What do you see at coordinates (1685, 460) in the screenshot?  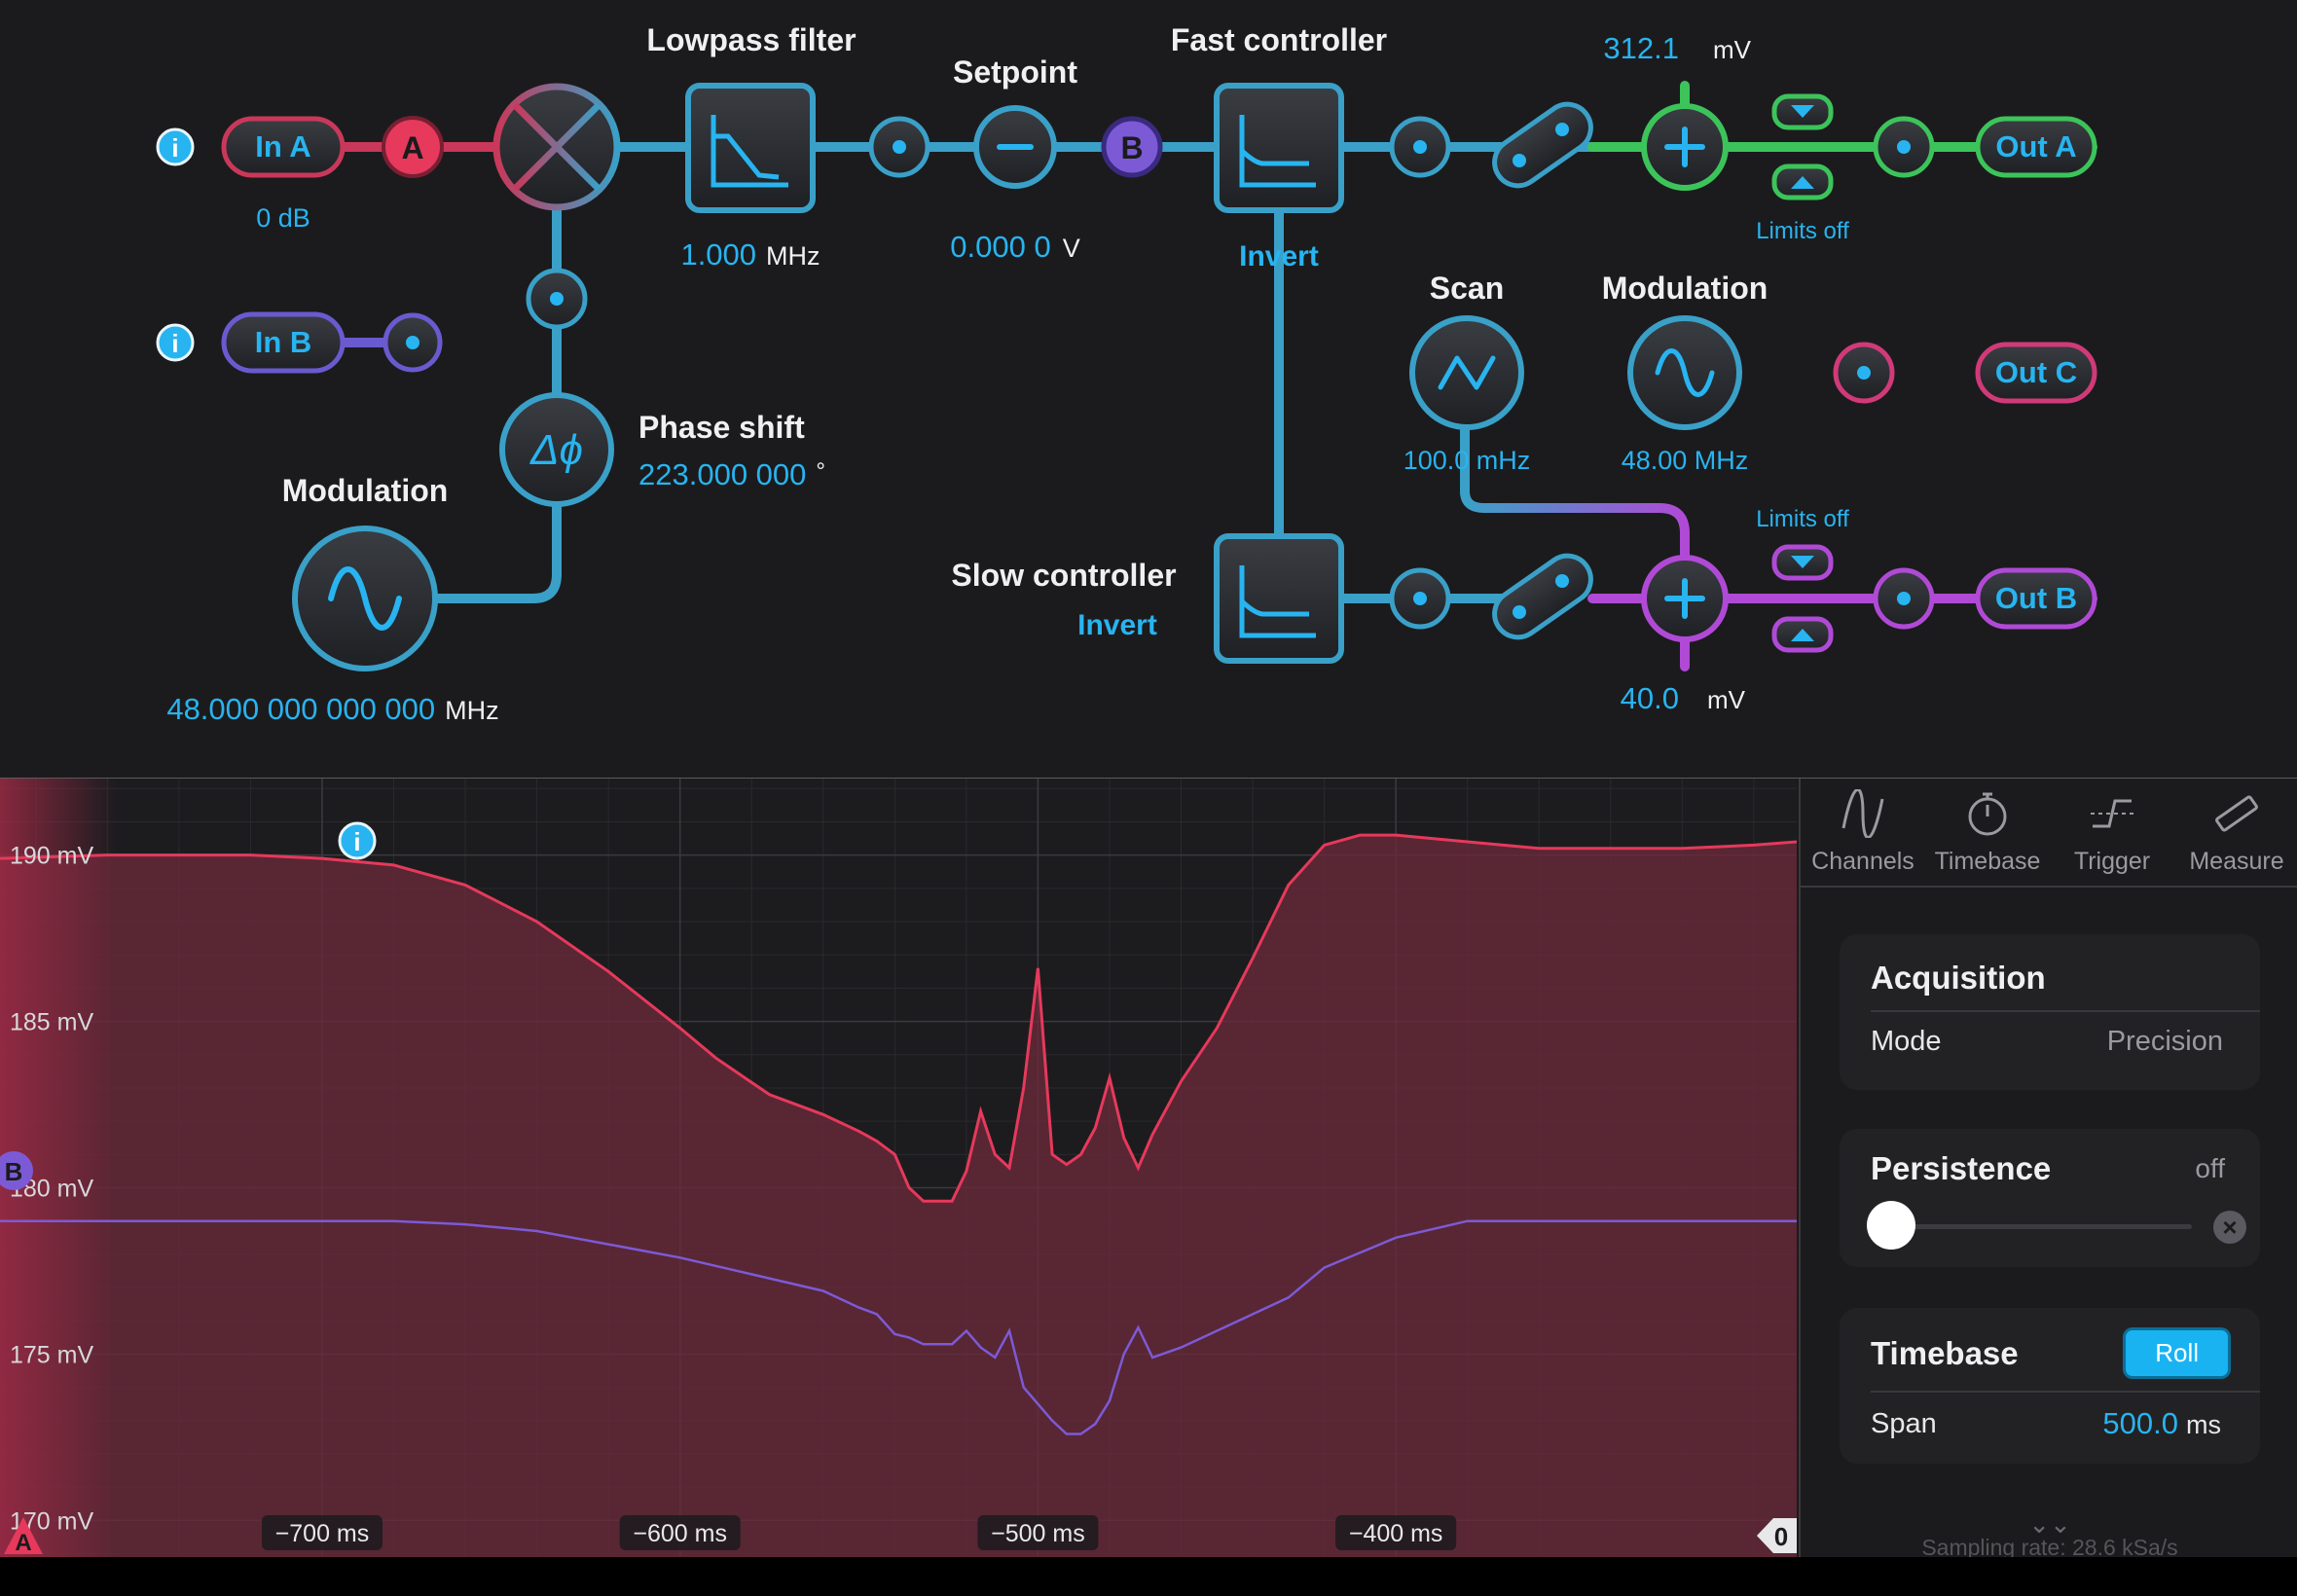 I see `modulation-right-value: 48.00 MHz` at bounding box center [1685, 460].